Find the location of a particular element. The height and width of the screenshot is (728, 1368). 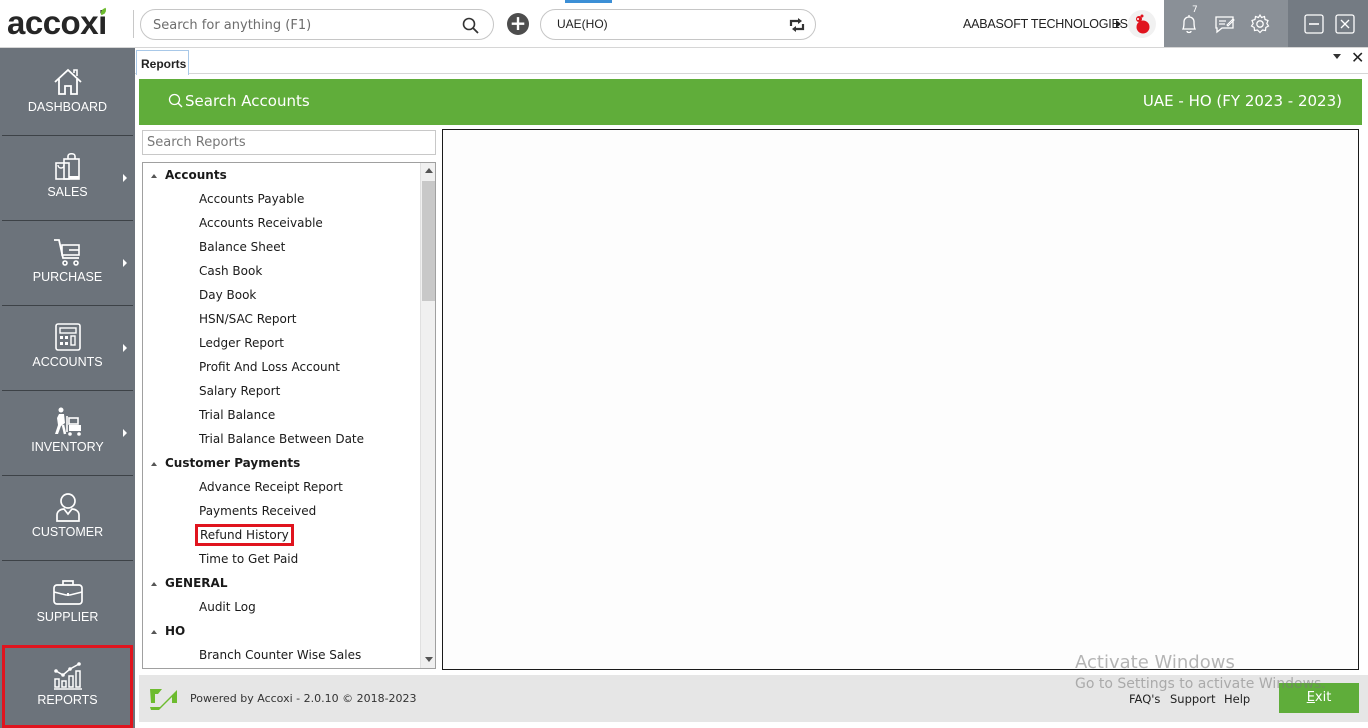

sidebar-label: SALES is located at coordinates (67, 192).